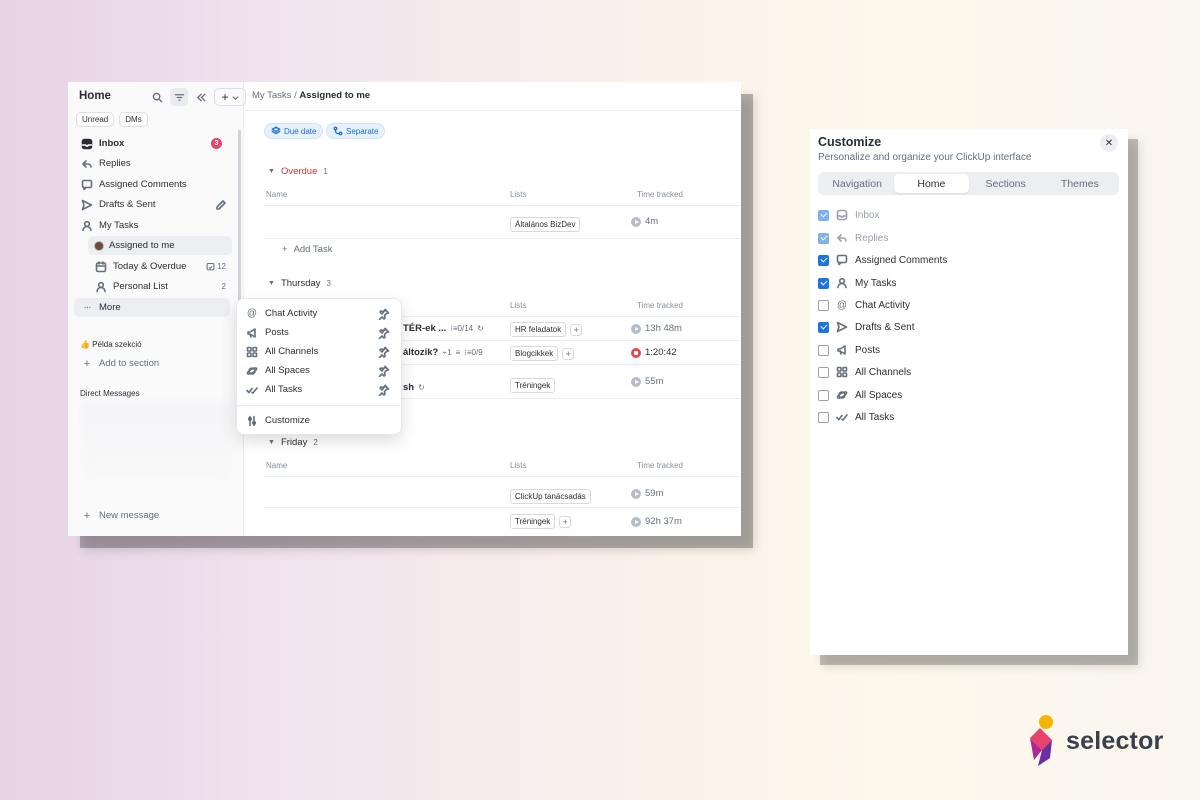 This screenshot has width=1200, height=800. Describe the element at coordinates (857, 183) in the screenshot. I see `tab-navigation: Navigation` at that location.